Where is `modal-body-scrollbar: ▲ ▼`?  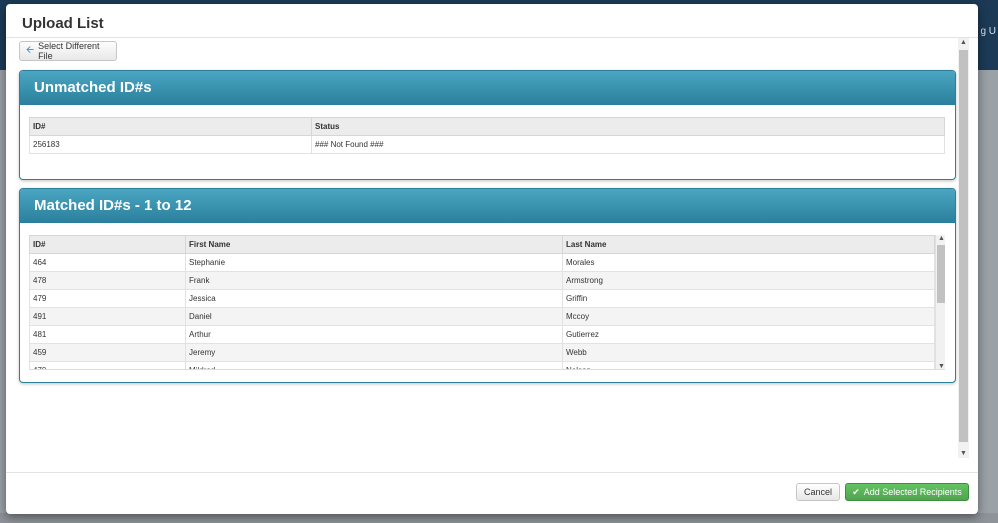 modal-body-scrollbar: ▲ ▼ is located at coordinates (963, 248).